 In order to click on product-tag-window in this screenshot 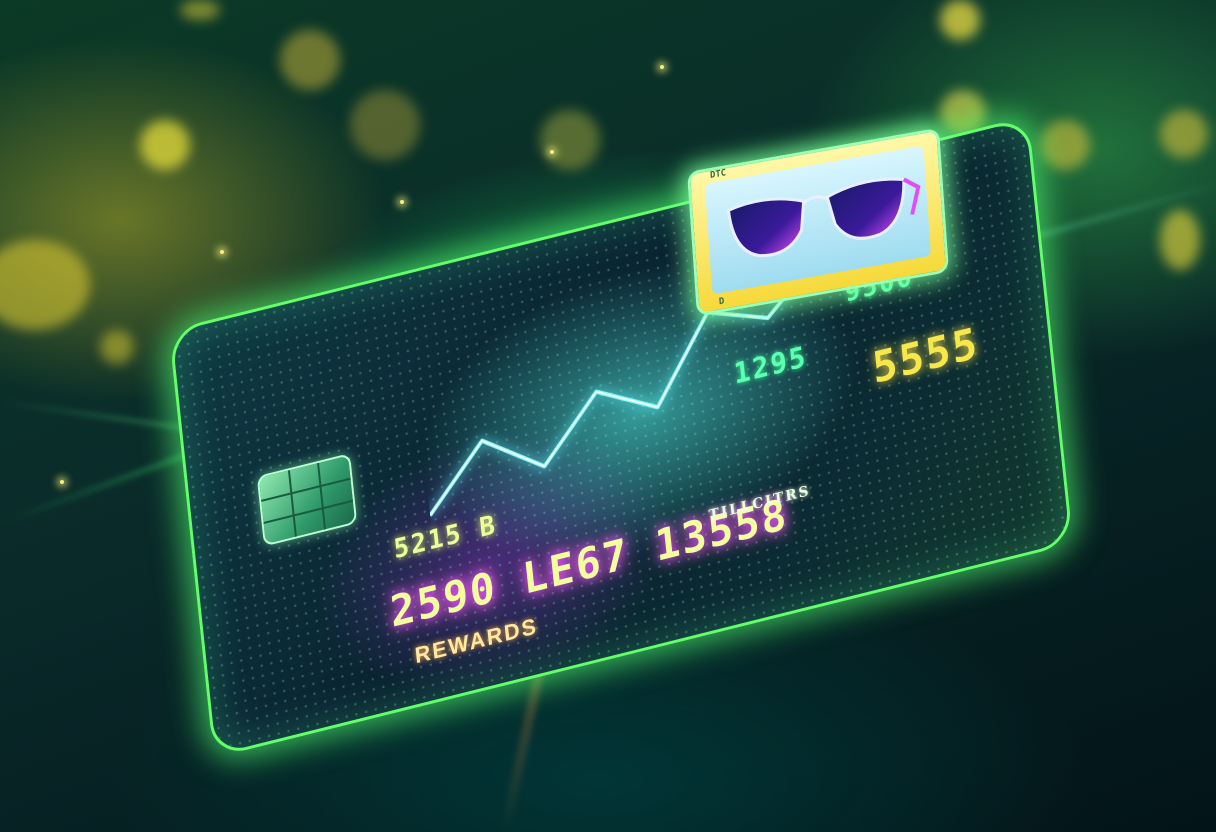, I will do `click(818, 220)`.